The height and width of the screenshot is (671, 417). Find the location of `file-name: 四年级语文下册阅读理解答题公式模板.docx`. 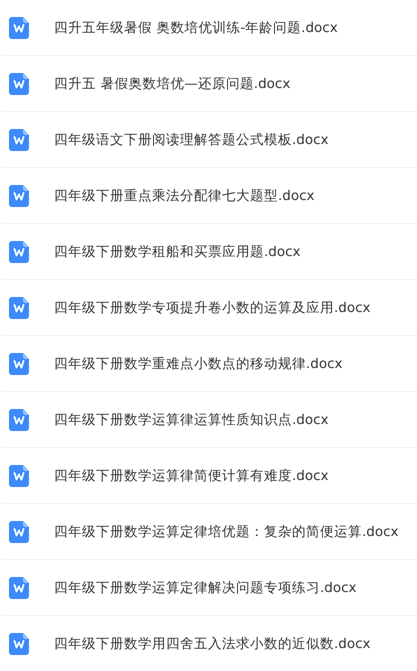

file-name: 四年级语文下册阅读理解答题公式模板.docx is located at coordinates (191, 139).